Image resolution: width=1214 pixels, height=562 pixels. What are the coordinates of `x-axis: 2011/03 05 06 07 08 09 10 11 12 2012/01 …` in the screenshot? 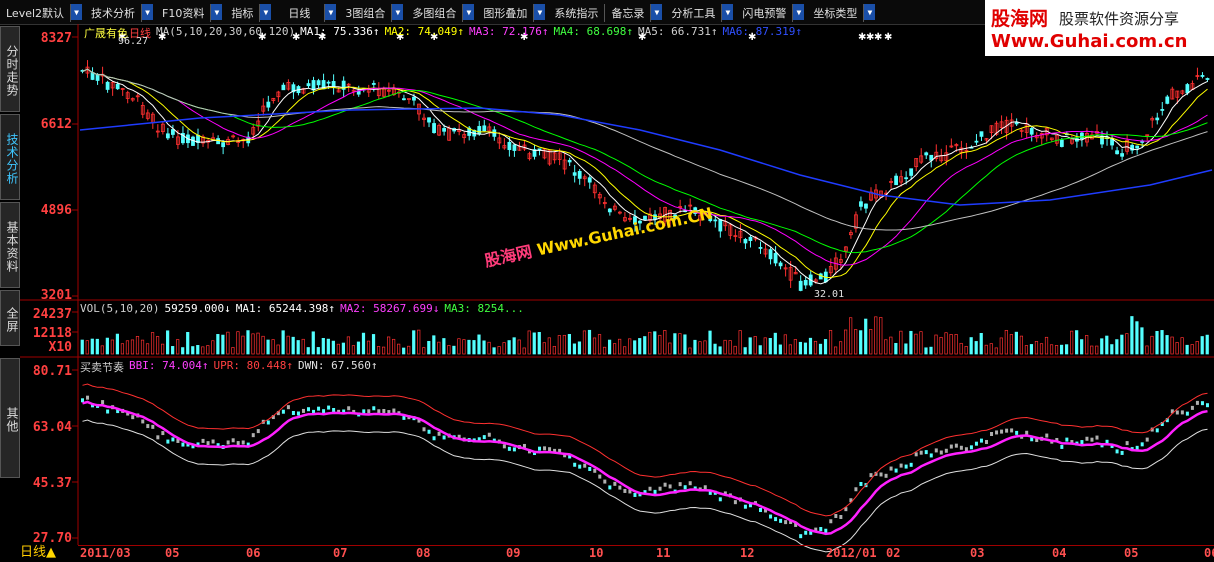 It's located at (646, 553).